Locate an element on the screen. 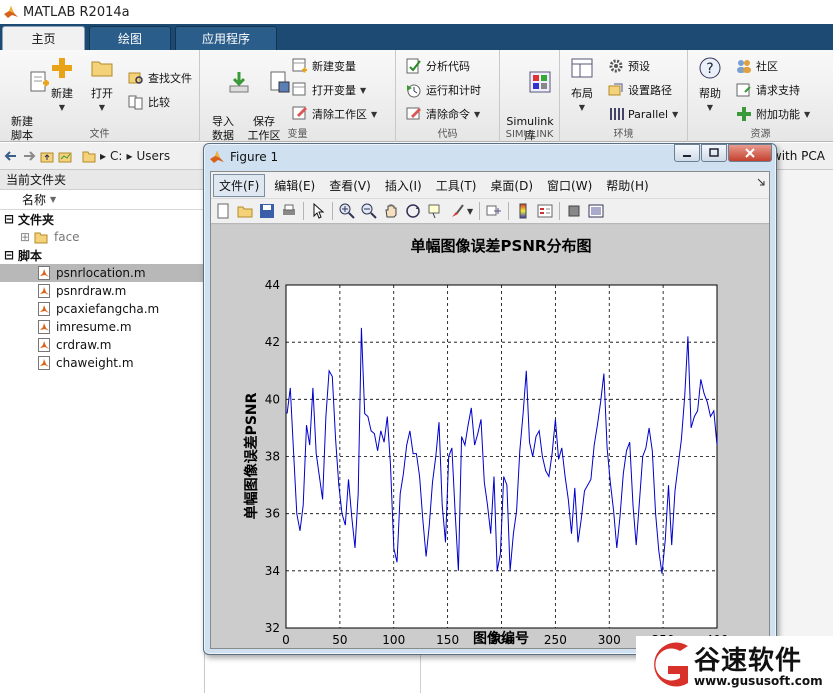  show-plot-tools-icon is located at coordinates (596, 211).